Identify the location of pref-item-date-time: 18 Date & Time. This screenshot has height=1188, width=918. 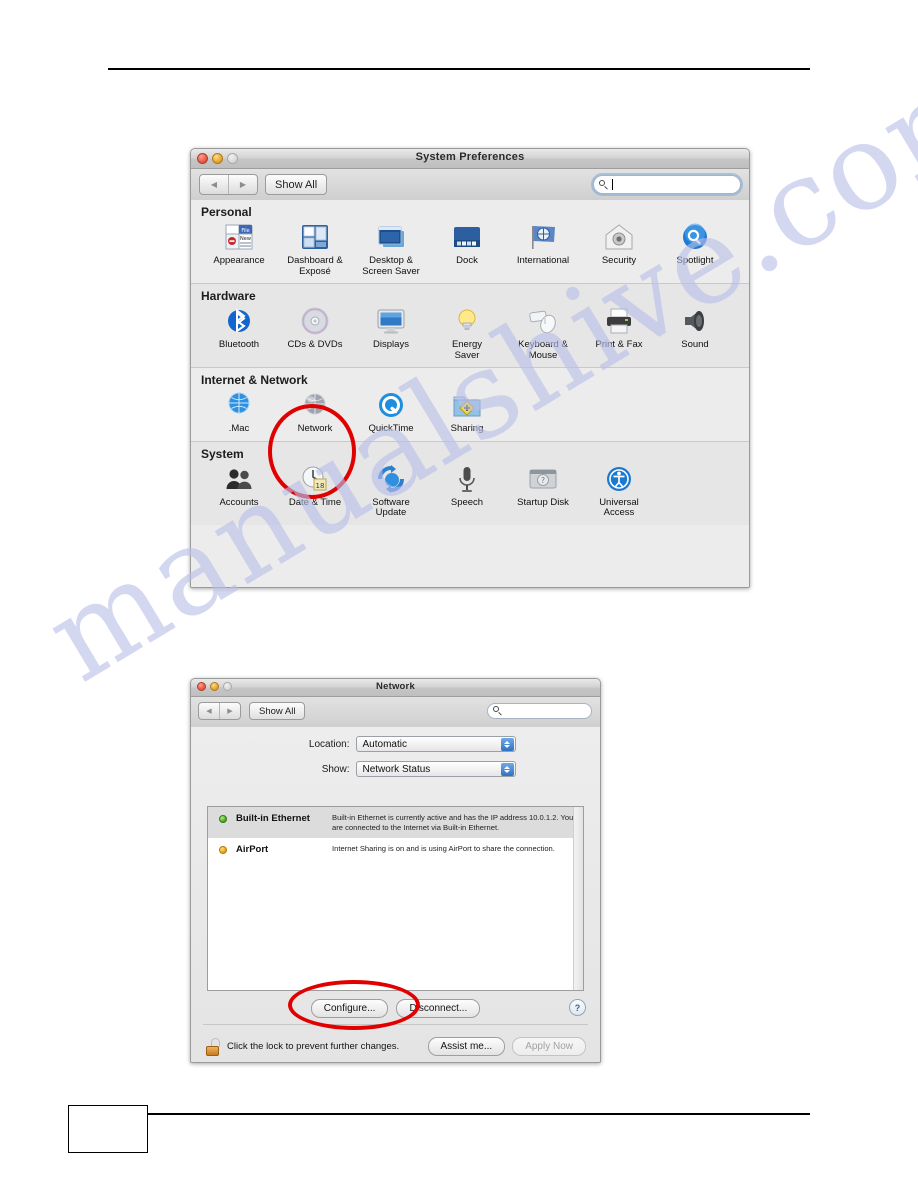
(315, 491).